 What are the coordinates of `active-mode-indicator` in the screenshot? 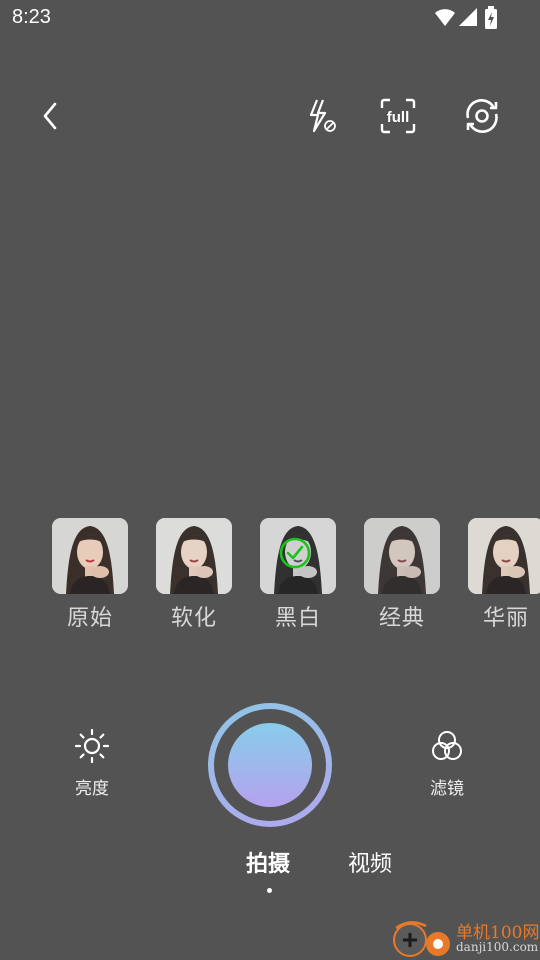 It's located at (269, 890).